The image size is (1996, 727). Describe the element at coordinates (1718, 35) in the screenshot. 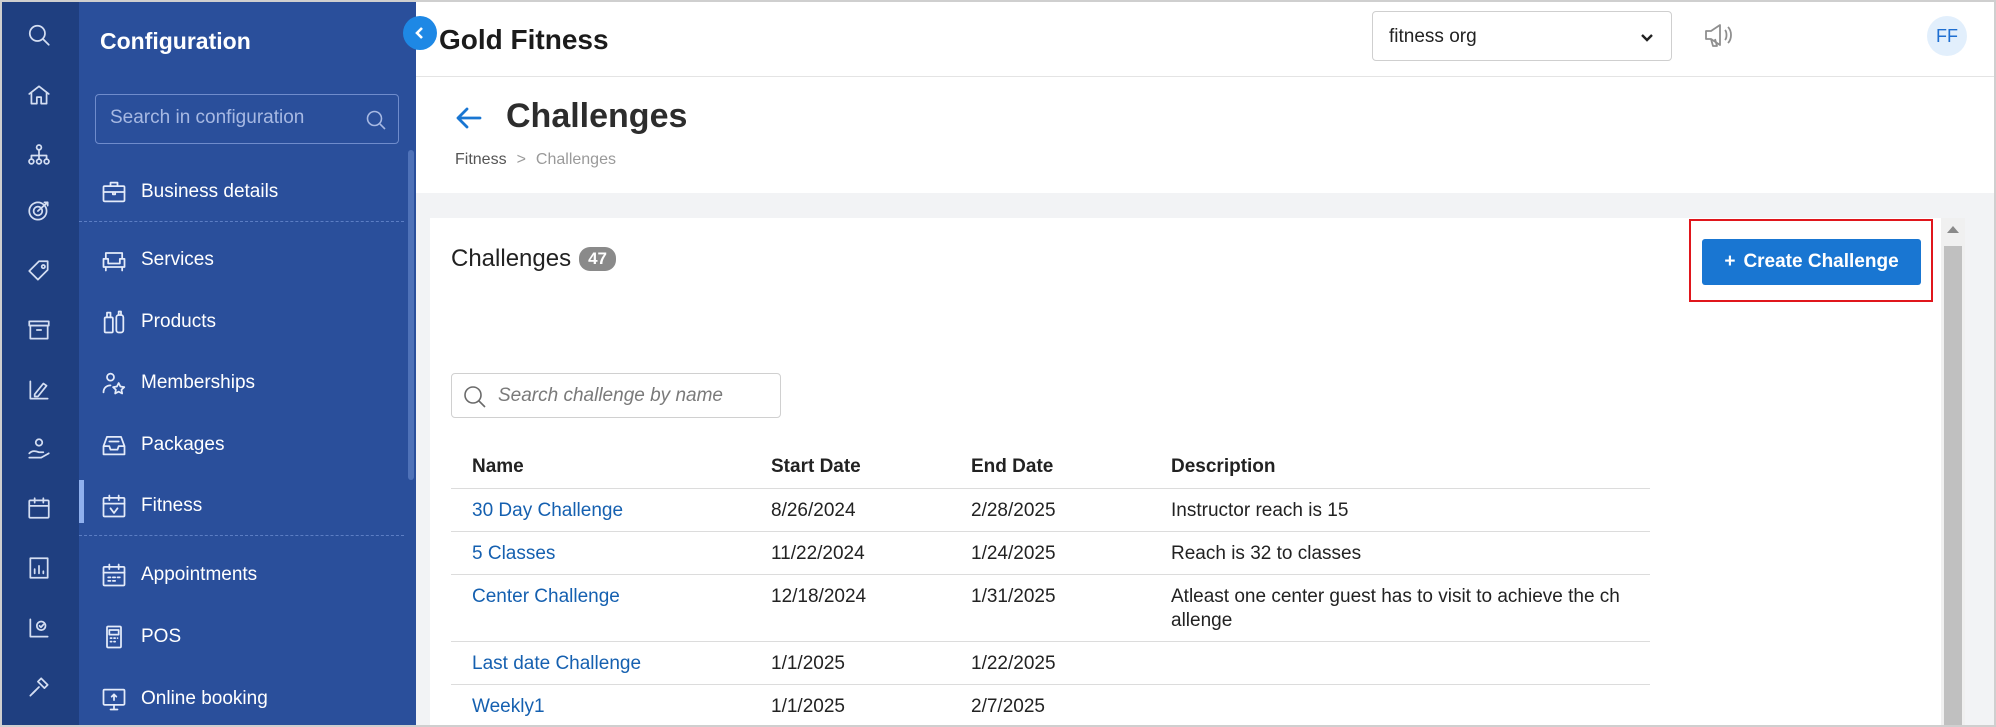

I see `megaphone-icon` at that location.